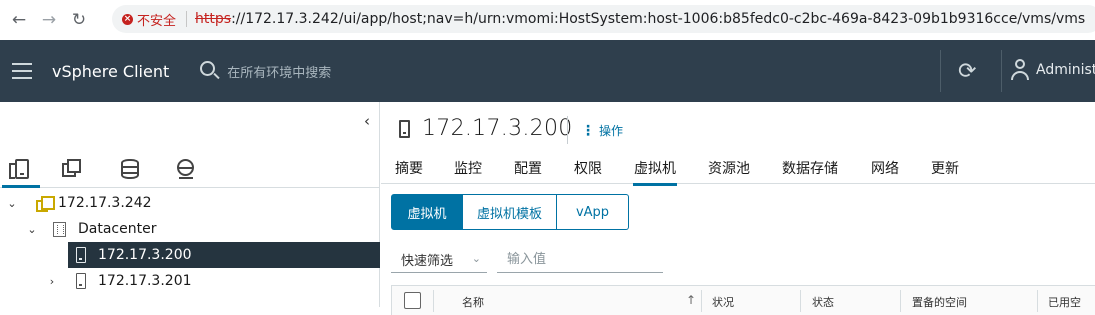 The image size is (1095, 315). I want to click on select-all-checkbox, so click(412, 300).